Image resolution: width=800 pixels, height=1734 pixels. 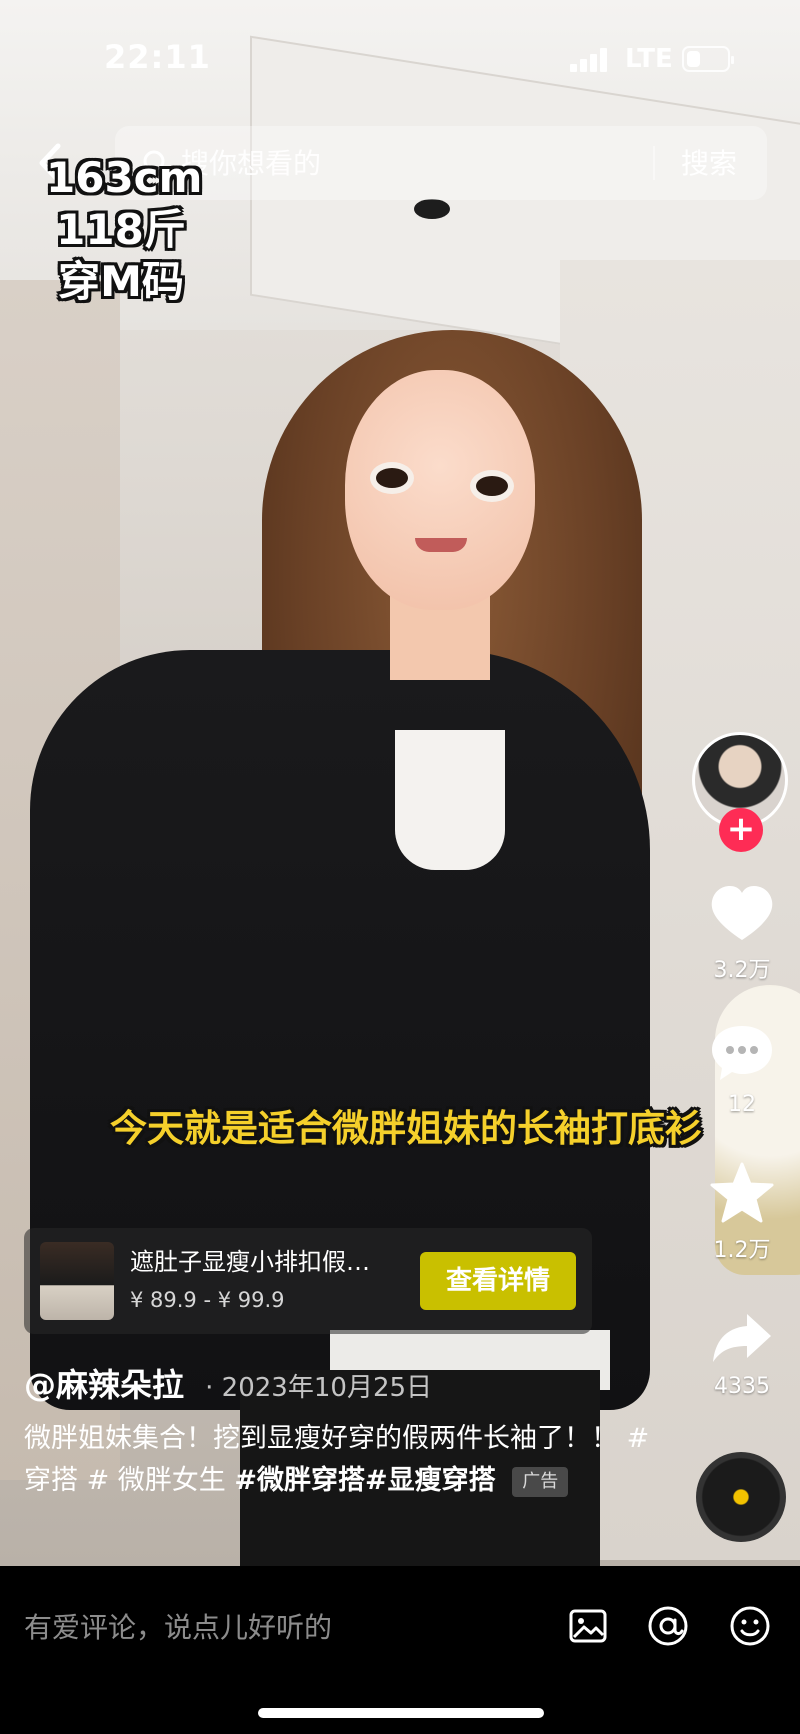 I want to click on author-line: @麻辣朵拉 · 2023年10月25日, so click(x=228, y=1383).